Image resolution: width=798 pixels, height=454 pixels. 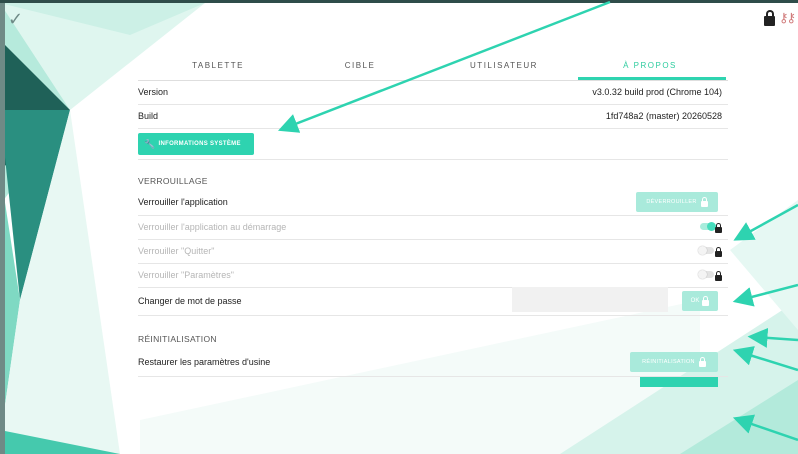 What do you see at coordinates (765, 222) in the screenshot?
I see `arrow-lock-on-start` at bounding box center [765, 222].